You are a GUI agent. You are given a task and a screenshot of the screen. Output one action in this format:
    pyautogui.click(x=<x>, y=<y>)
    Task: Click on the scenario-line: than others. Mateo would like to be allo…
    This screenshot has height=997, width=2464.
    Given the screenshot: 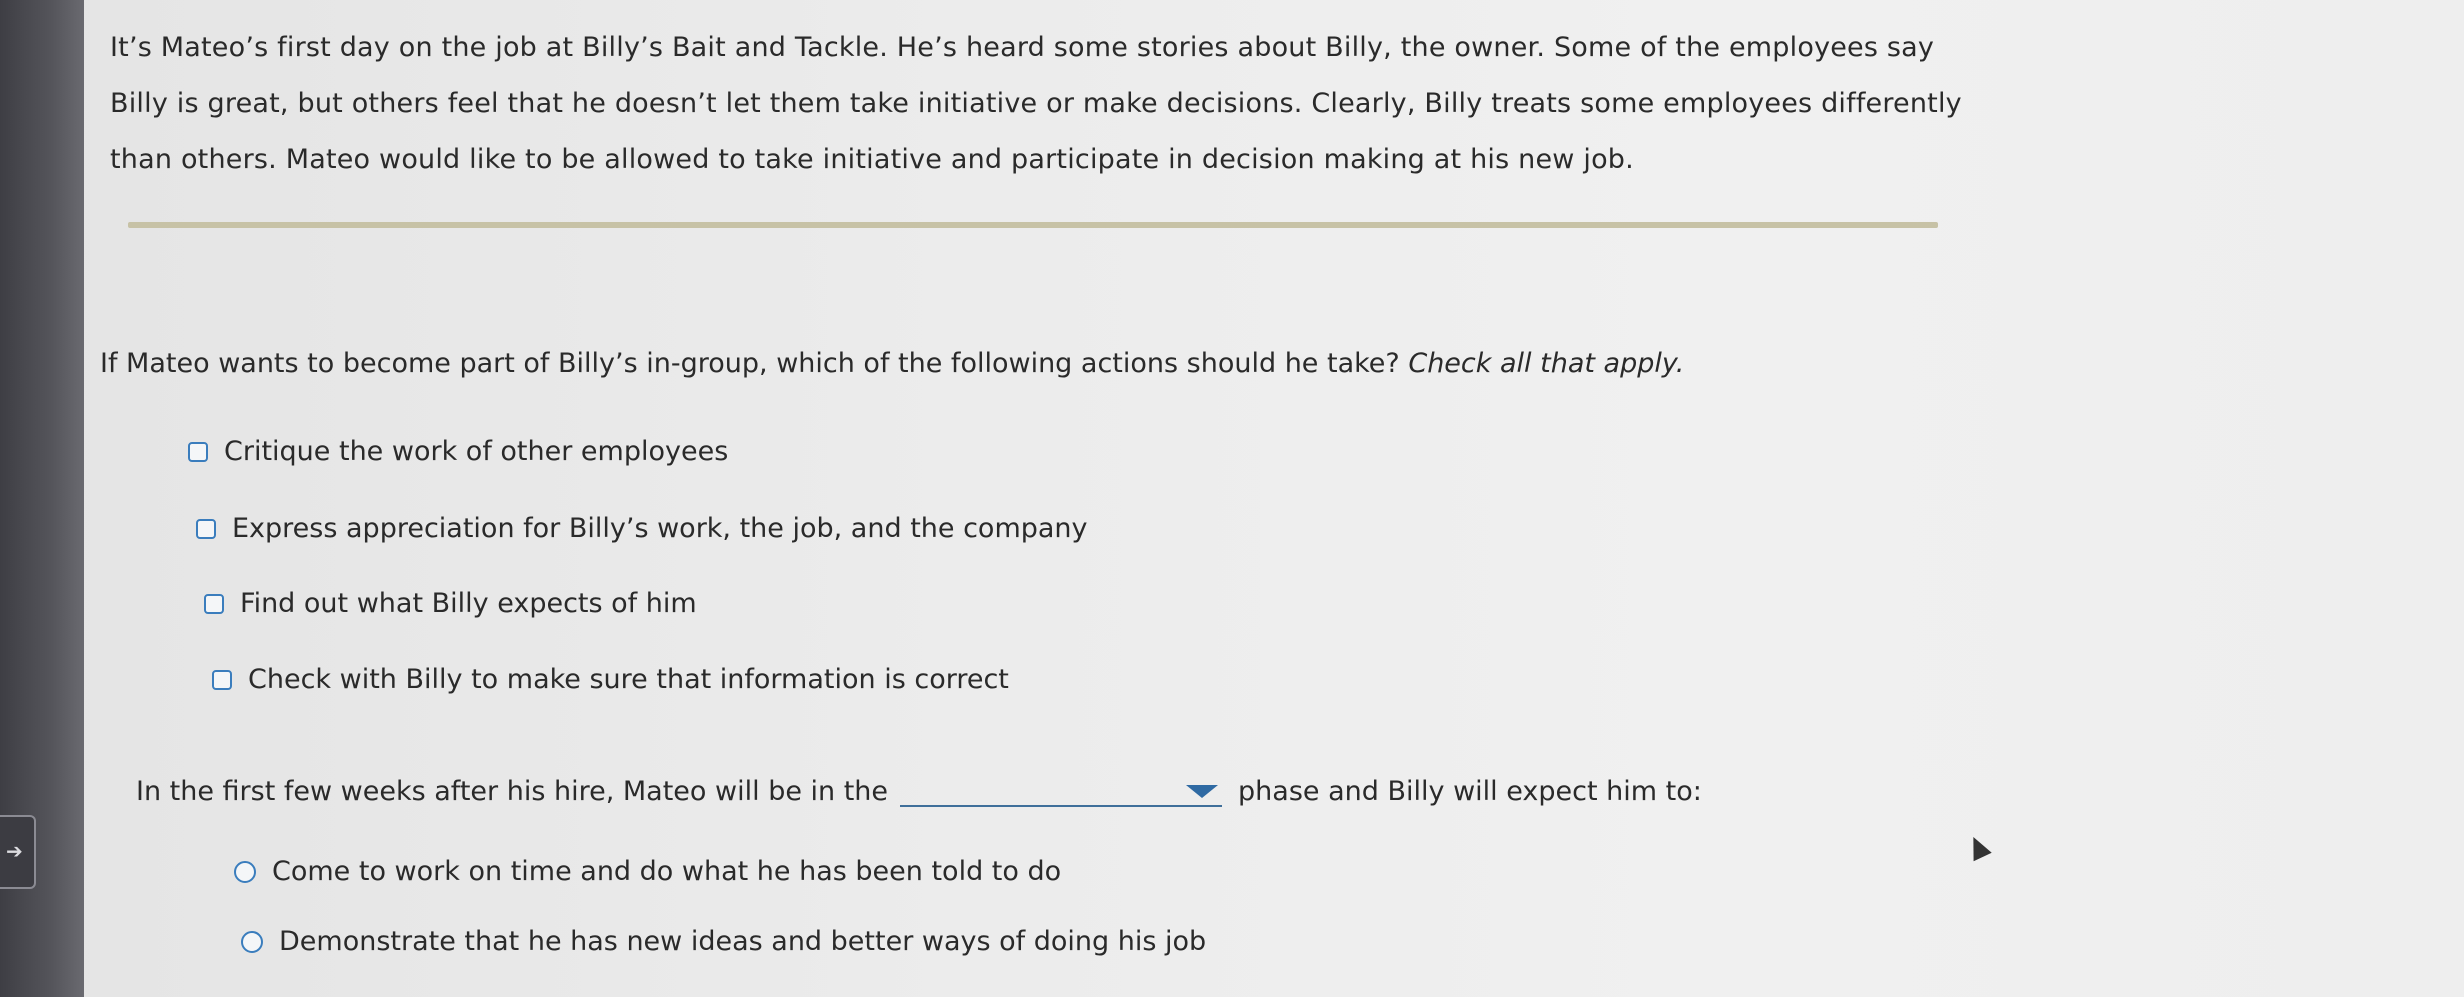 What is the action you would take?
    pyautogui.click(x=872, y=159)
    